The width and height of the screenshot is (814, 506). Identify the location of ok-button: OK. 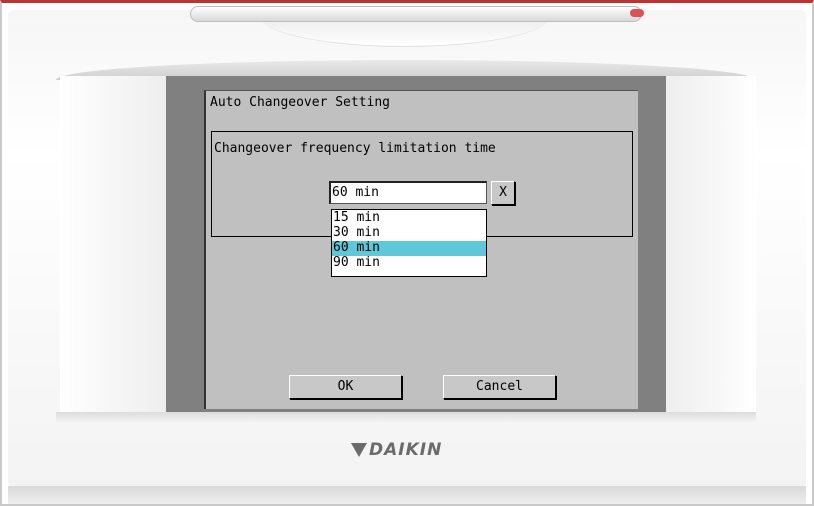
(345, 387).